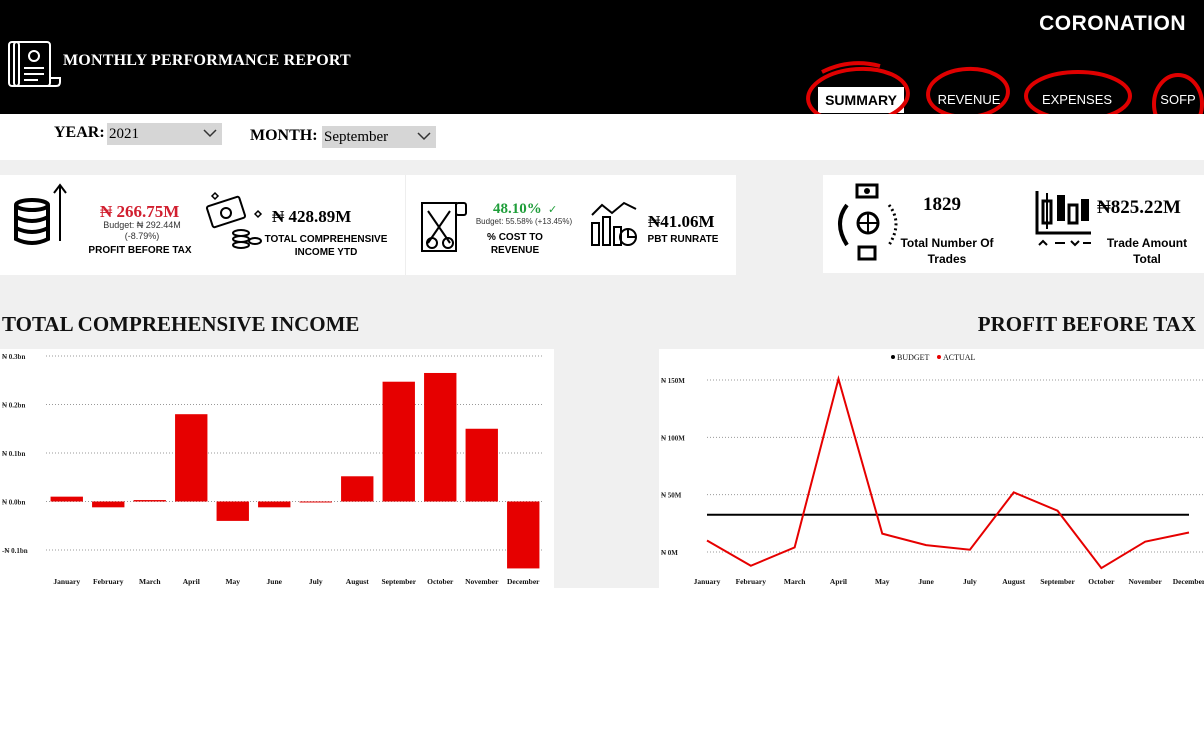 Image resolution: width=1204 pixels, height=742 pixels. Describe the element at coordinates (440, 437) in the screenshot. I see `bar-october` at that location.